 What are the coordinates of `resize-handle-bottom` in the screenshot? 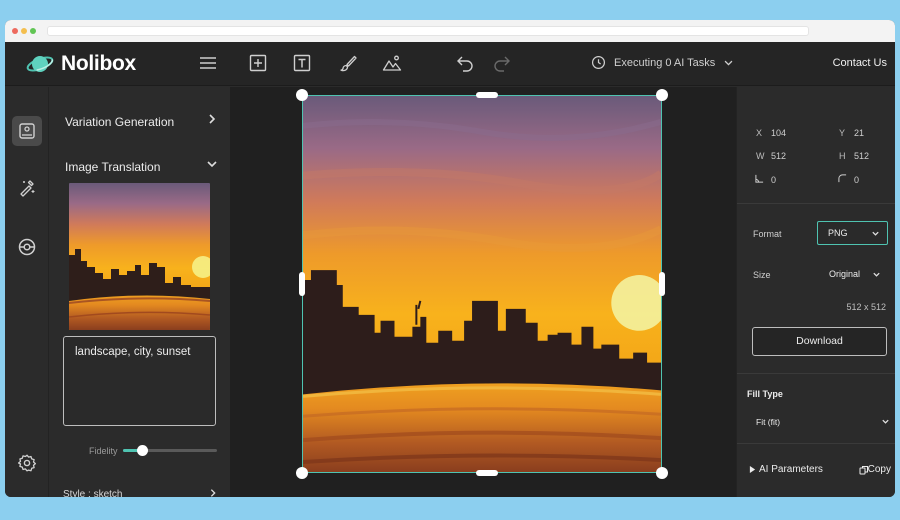 It's located at (487, 473).